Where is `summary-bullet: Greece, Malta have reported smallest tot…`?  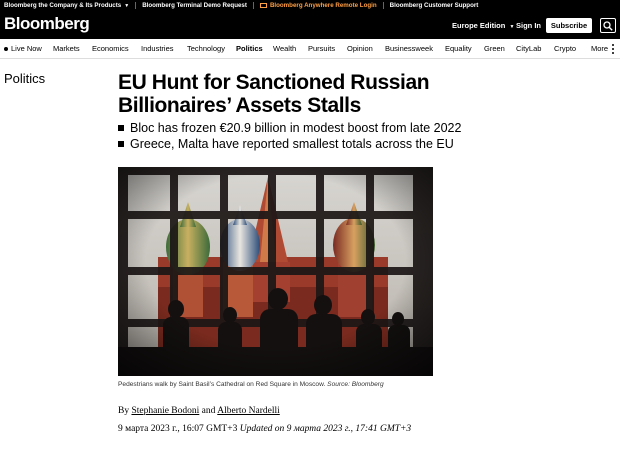 summary-bullet: Greece, Malta have reported smallest tot… is located at coordinates (328, 144).